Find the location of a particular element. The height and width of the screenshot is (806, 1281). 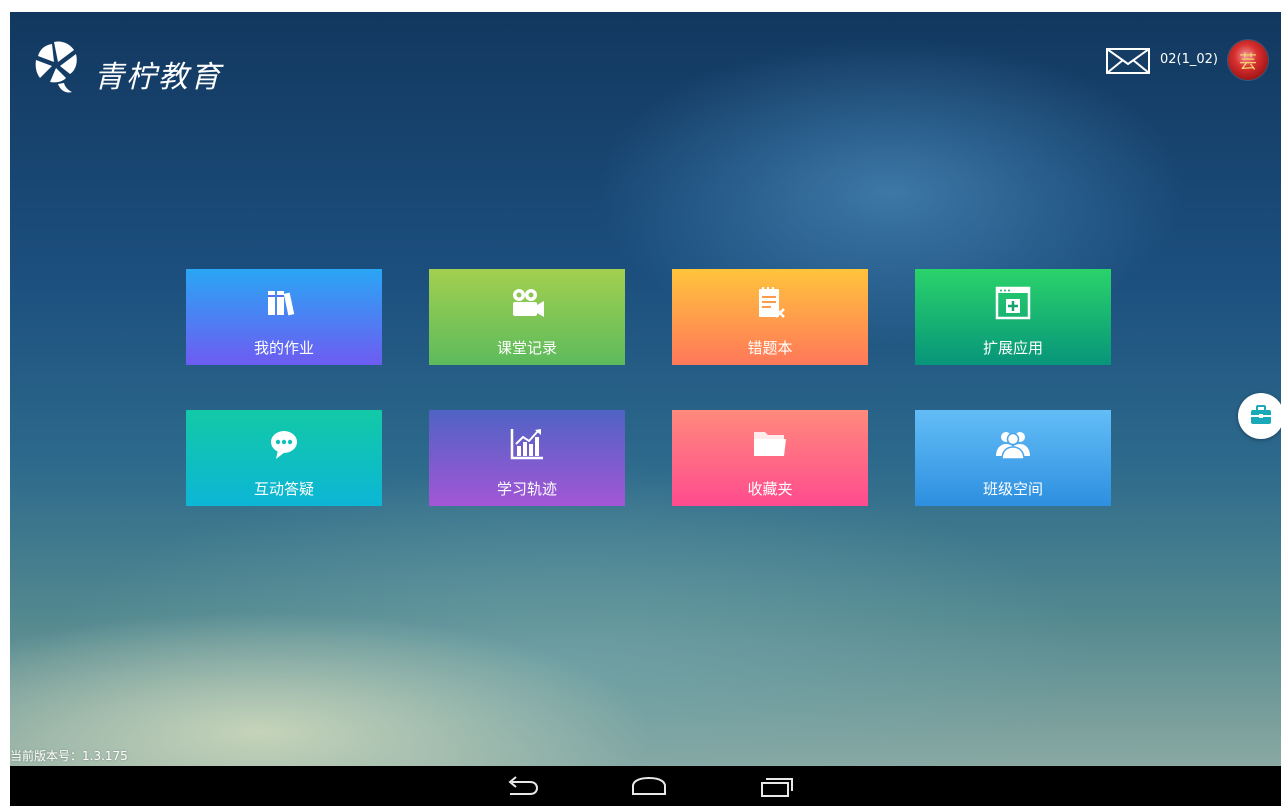

avatar-character: 芸 is located at coordinates (1248, 62).